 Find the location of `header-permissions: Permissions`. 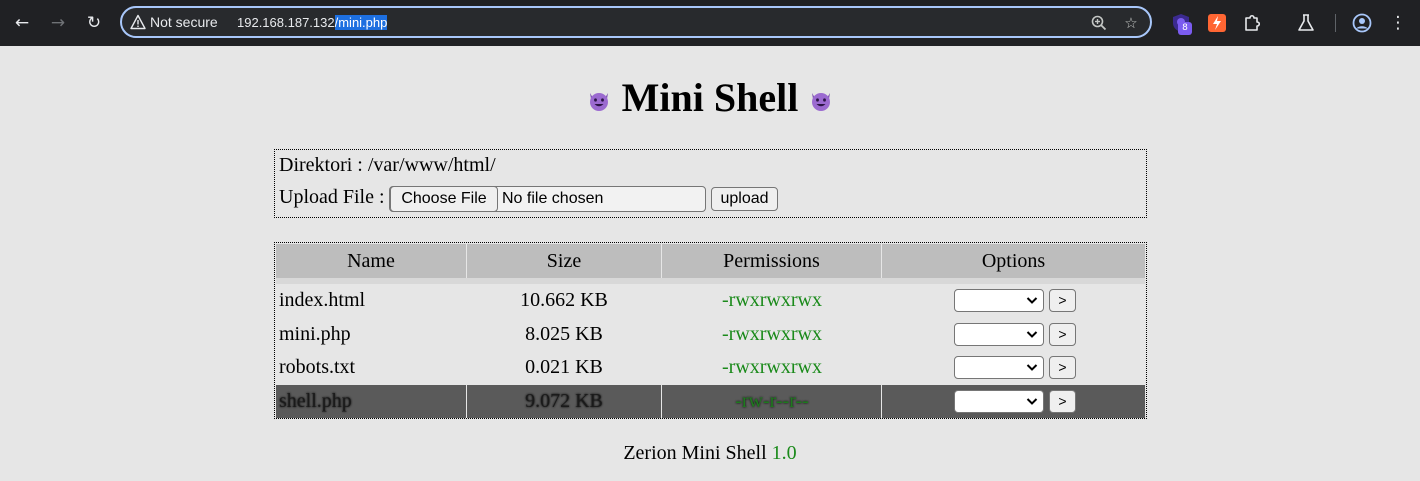

header-permissions: Permissions is located at coordinates (771, 261).